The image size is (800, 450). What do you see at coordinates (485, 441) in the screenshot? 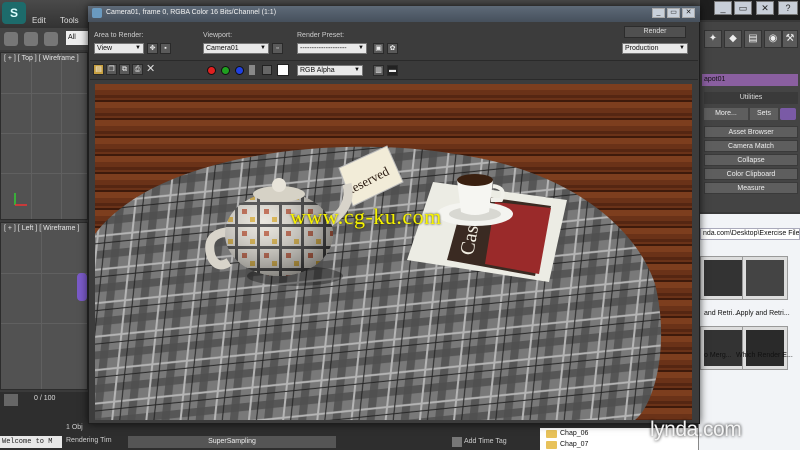
I see `add-time-tag-button: Add Time Tag` at bounding box center [485, 441].